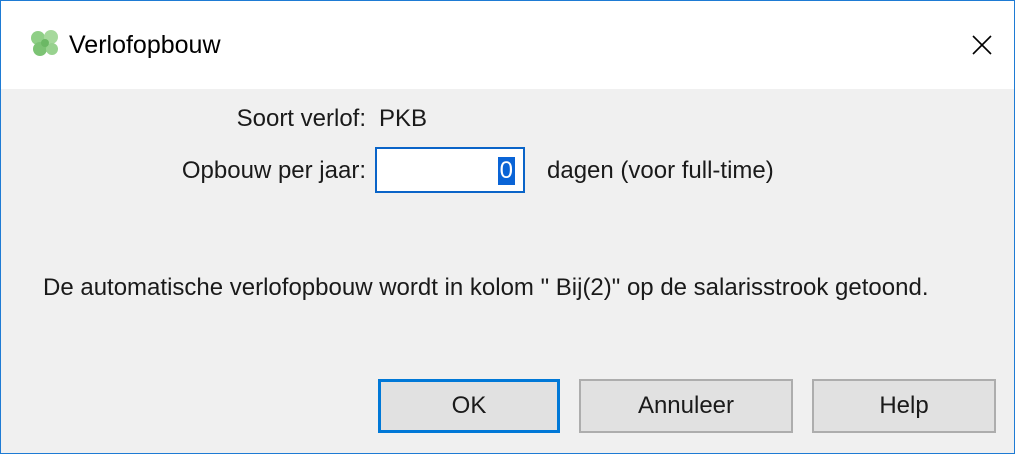 The width and height of the screenshot is (1015, 454). Describe the element at coordinates (686, 406) in the screenshot. I see `cancel-button: Annuleer` at that location.